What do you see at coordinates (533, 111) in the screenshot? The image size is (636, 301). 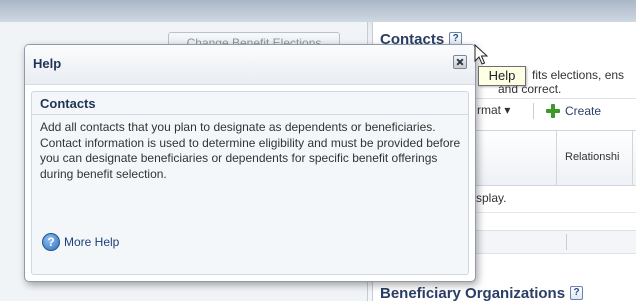 I see `toolbar-separator` at bounding box center [533, 111].